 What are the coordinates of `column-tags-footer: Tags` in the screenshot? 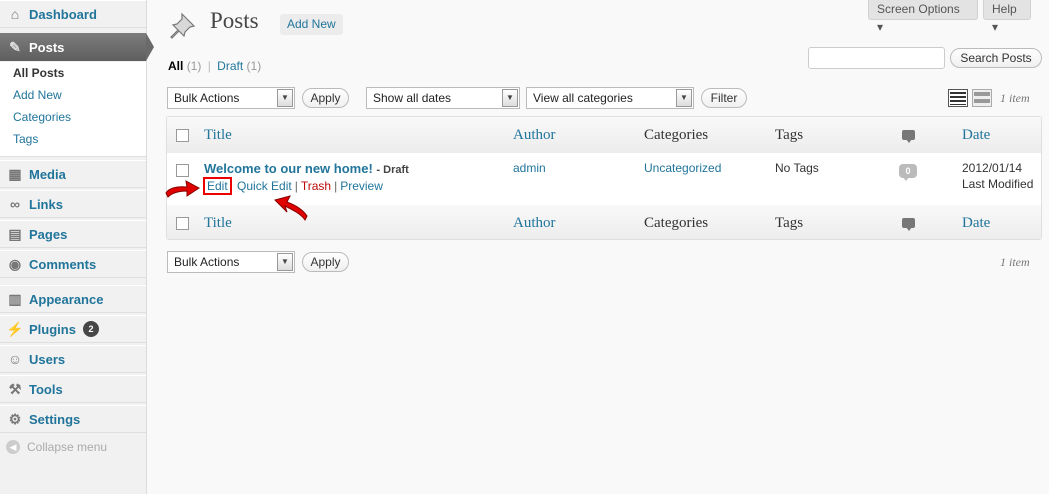 It's located at (789, 223).